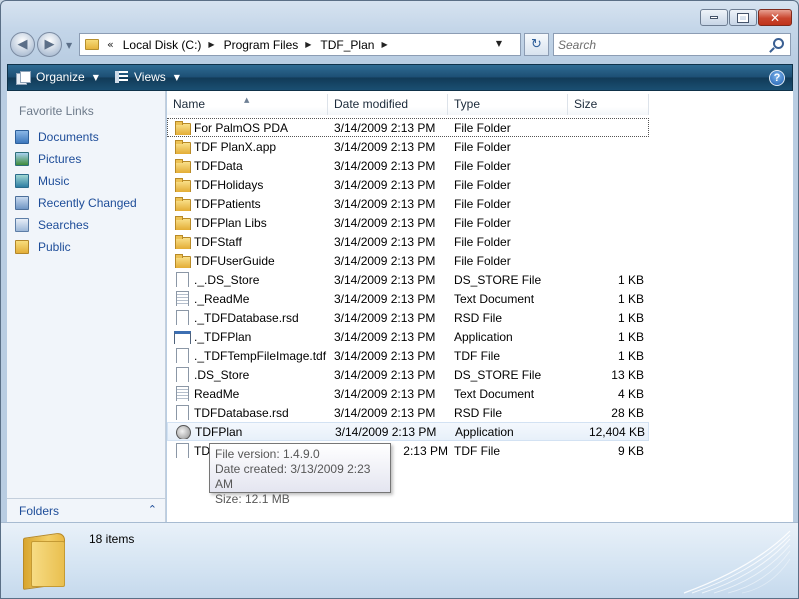 The width and height of the screenshot is (799, 599). Describe the element at coordinates (22, 203) in the screenshot. I see `recently-changed-icon` at that location.